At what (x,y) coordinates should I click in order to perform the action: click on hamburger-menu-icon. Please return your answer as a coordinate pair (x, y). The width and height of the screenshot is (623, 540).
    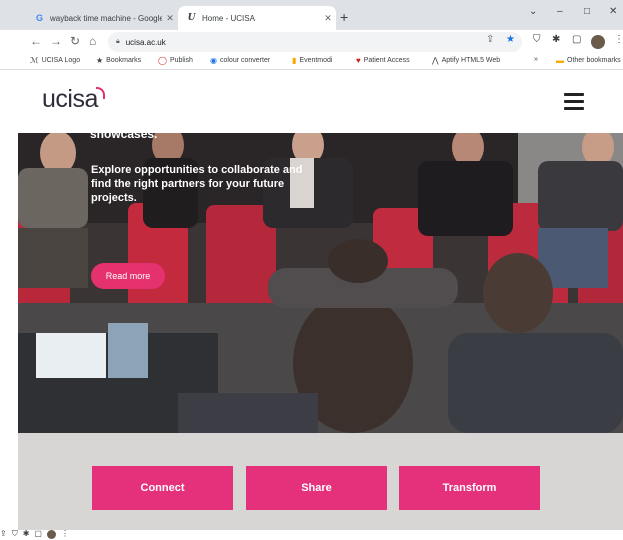
    Looking at the image, I should click on (574, 101).